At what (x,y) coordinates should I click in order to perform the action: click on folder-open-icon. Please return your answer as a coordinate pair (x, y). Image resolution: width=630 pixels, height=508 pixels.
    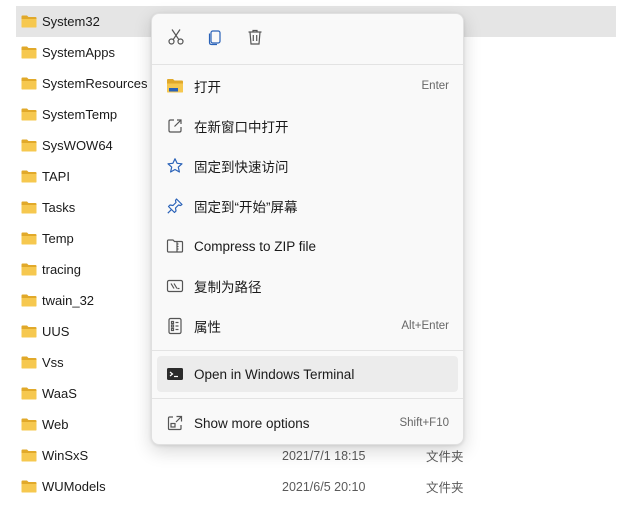
    Looking at the image, I should click on (175, 86).